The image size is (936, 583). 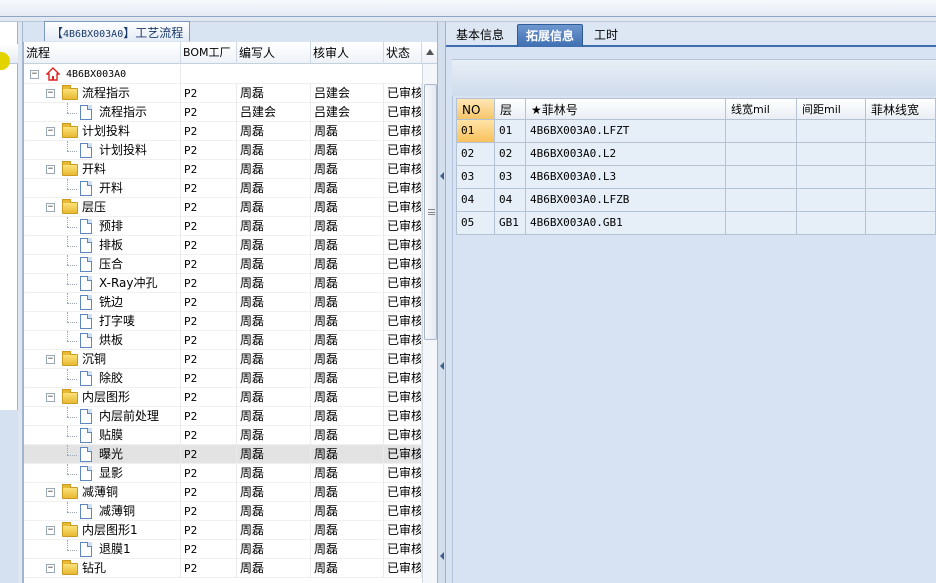 I want to click on col-header-reviewer: 核审人, so click(x=347, y=53).